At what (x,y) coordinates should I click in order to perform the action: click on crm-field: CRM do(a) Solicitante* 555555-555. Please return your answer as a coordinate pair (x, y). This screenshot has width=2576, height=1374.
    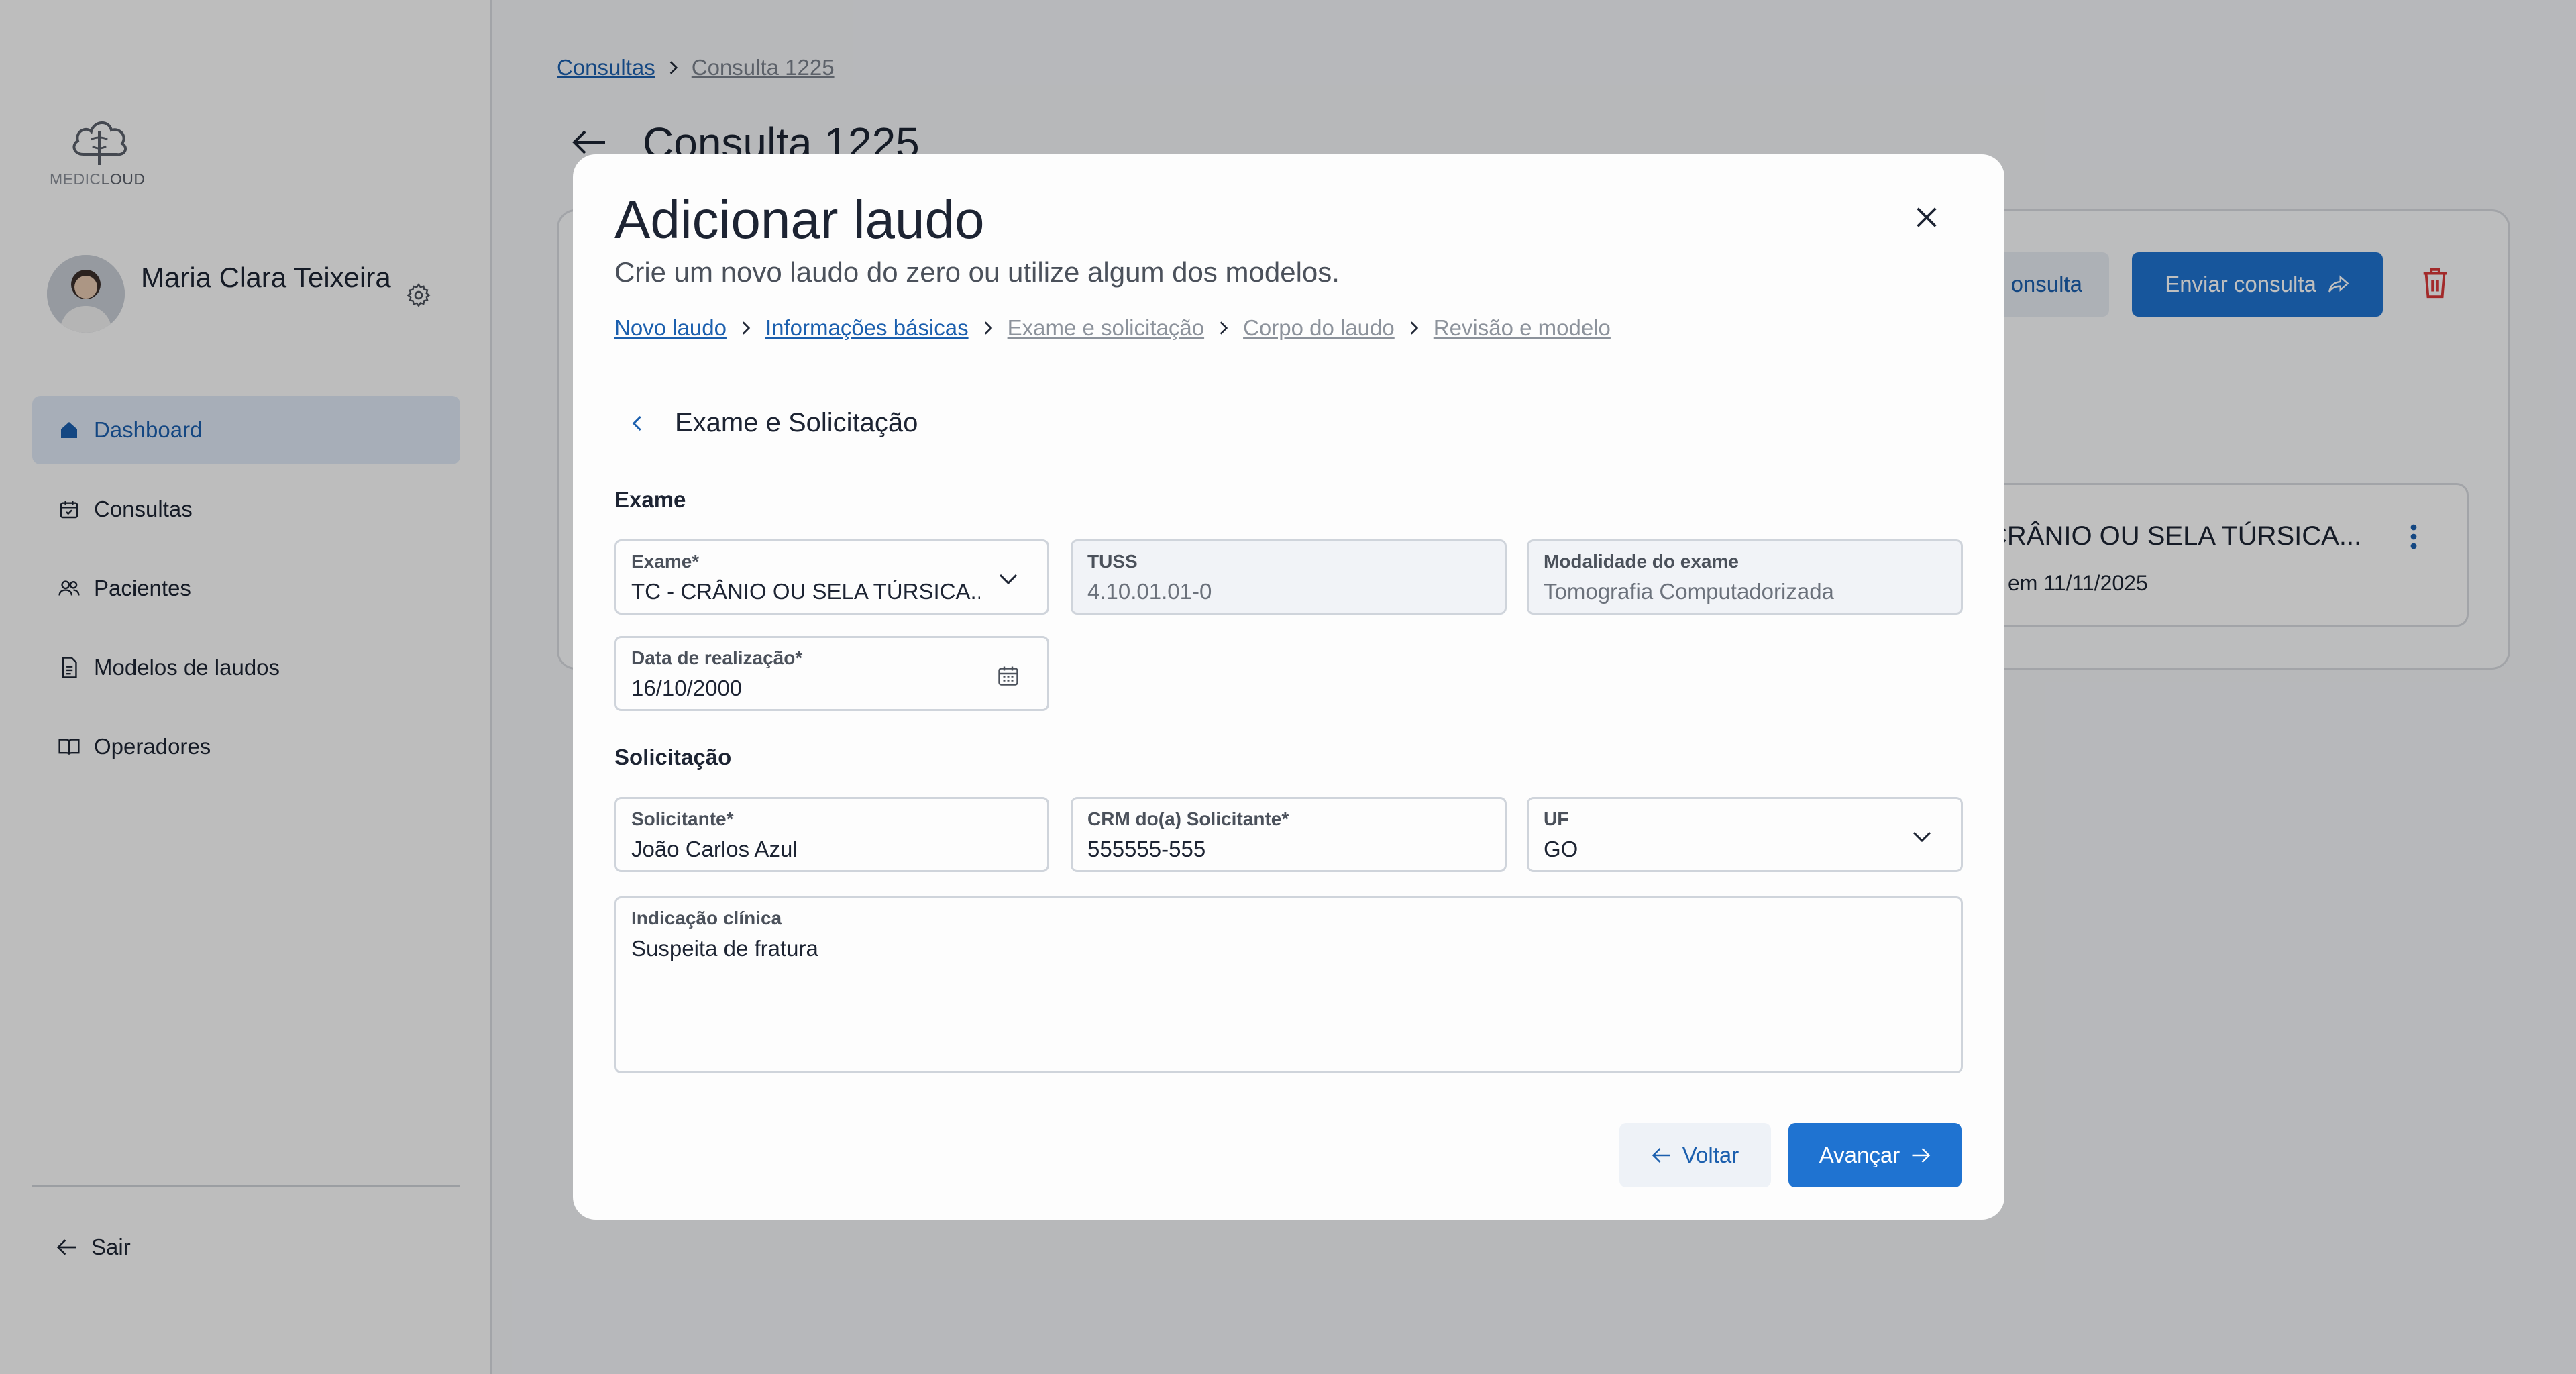
    Looking at the image, I should click on (1289, 834).